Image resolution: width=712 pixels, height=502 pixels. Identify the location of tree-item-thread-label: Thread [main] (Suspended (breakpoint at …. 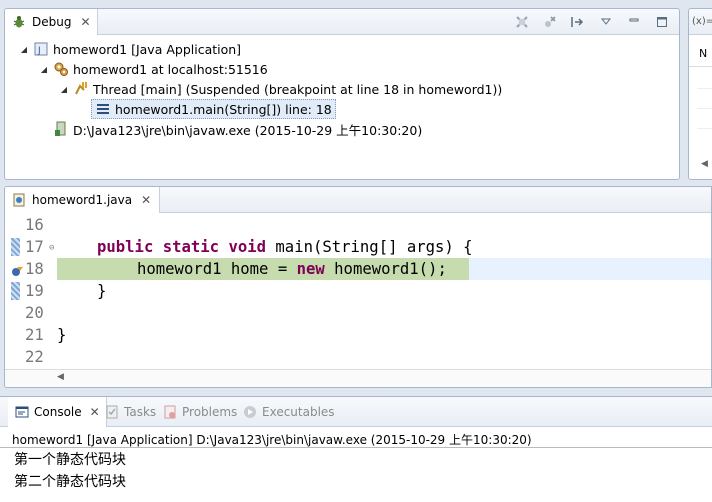
(298, 89).